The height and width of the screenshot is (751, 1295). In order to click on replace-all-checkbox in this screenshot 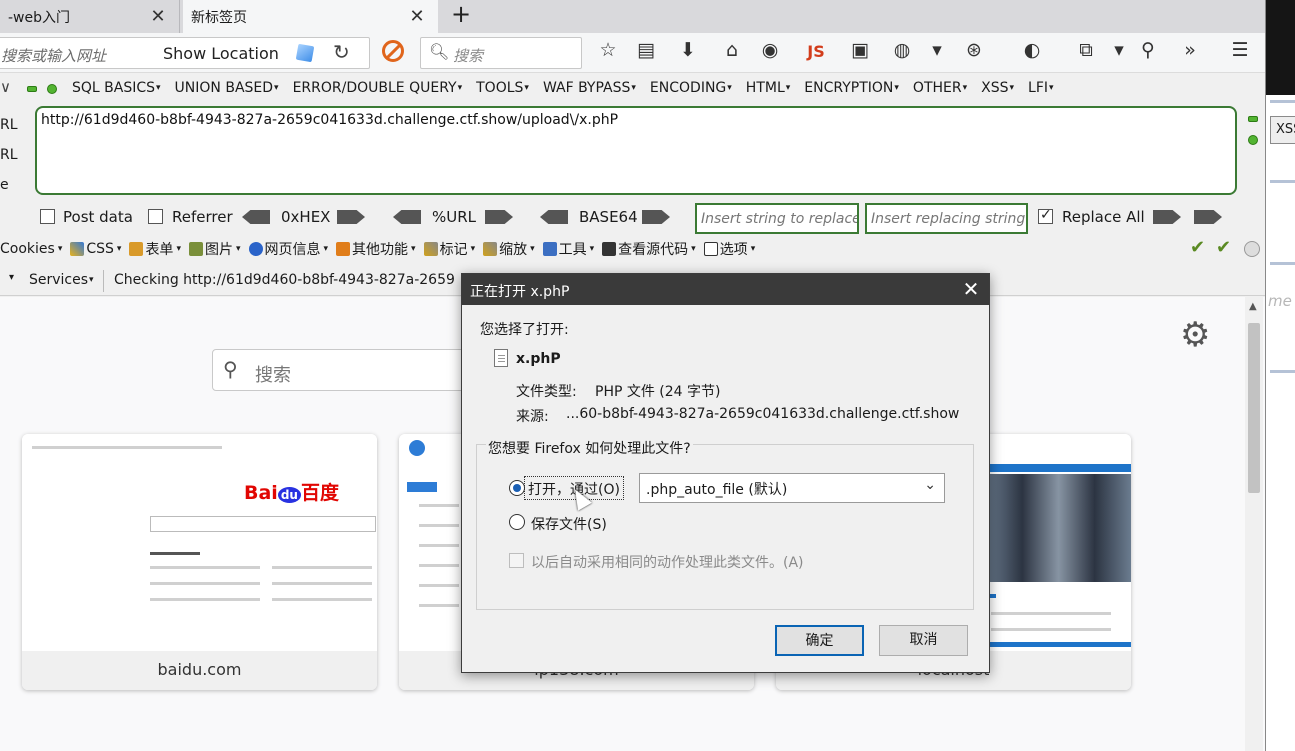, I will do `click(1045, 215)`.